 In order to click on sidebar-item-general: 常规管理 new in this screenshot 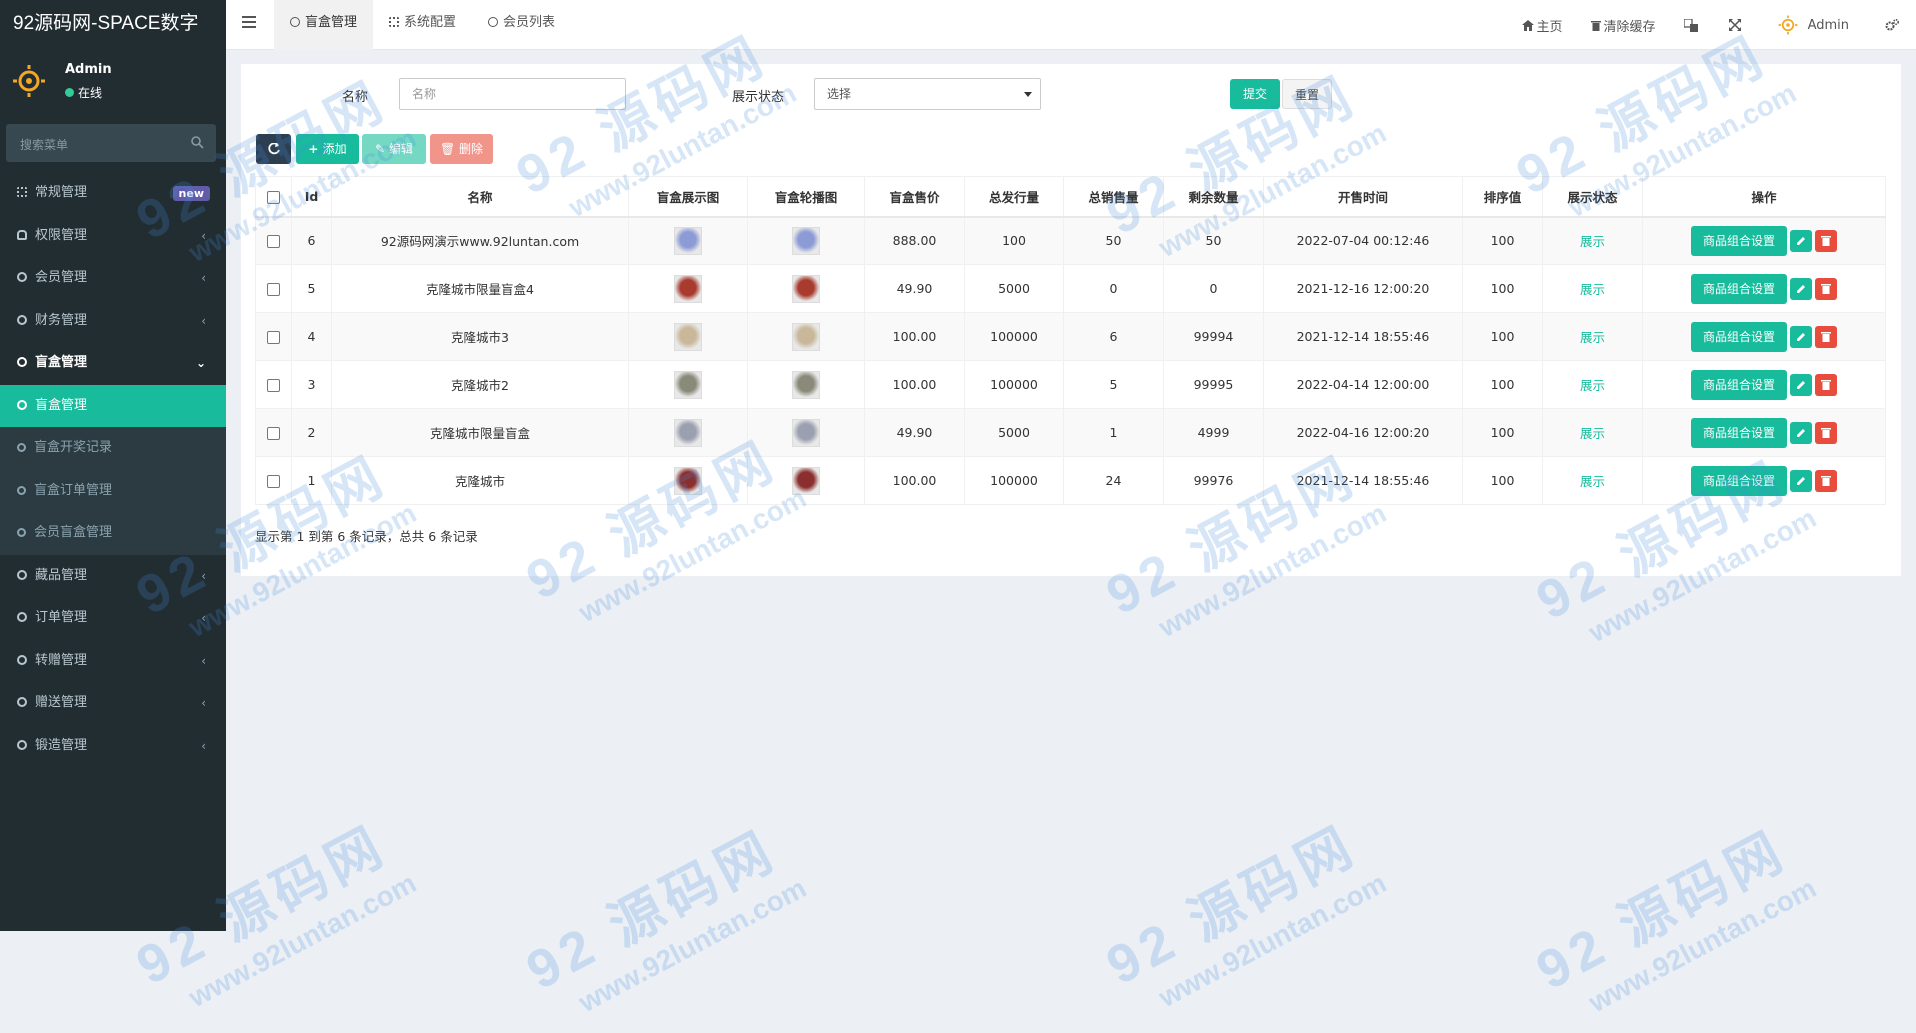, I will do `click(113, 193)`.